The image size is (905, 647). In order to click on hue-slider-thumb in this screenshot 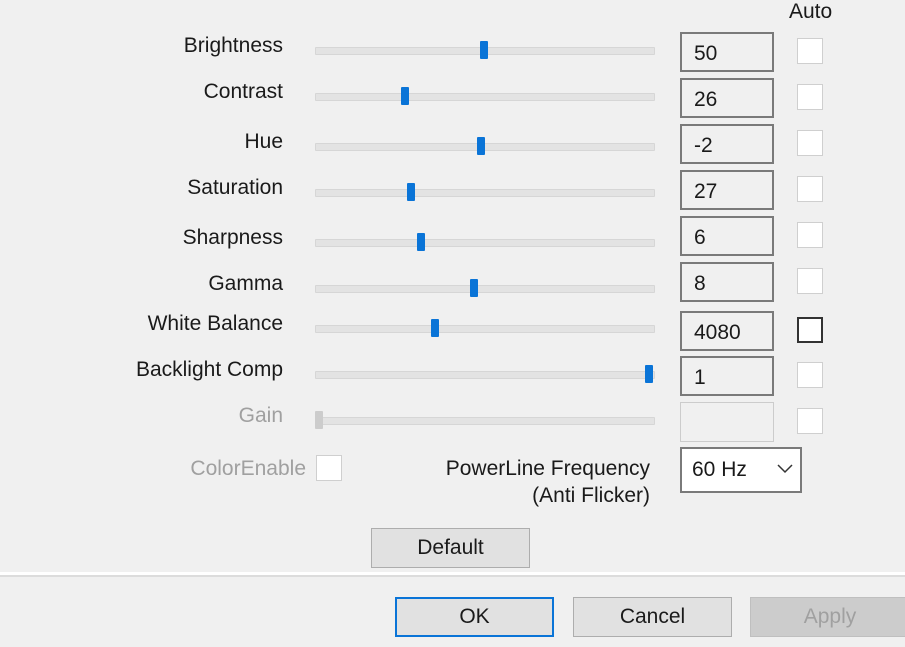, I will do `click(480, 146)`.